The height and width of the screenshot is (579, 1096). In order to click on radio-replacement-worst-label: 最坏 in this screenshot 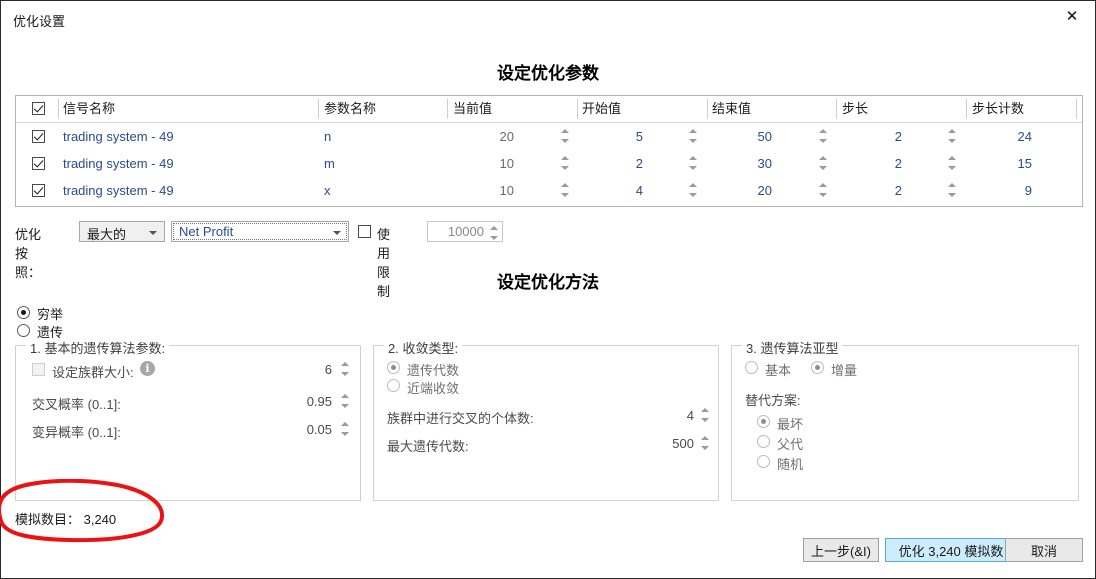, I will do `click(790, 424)`.